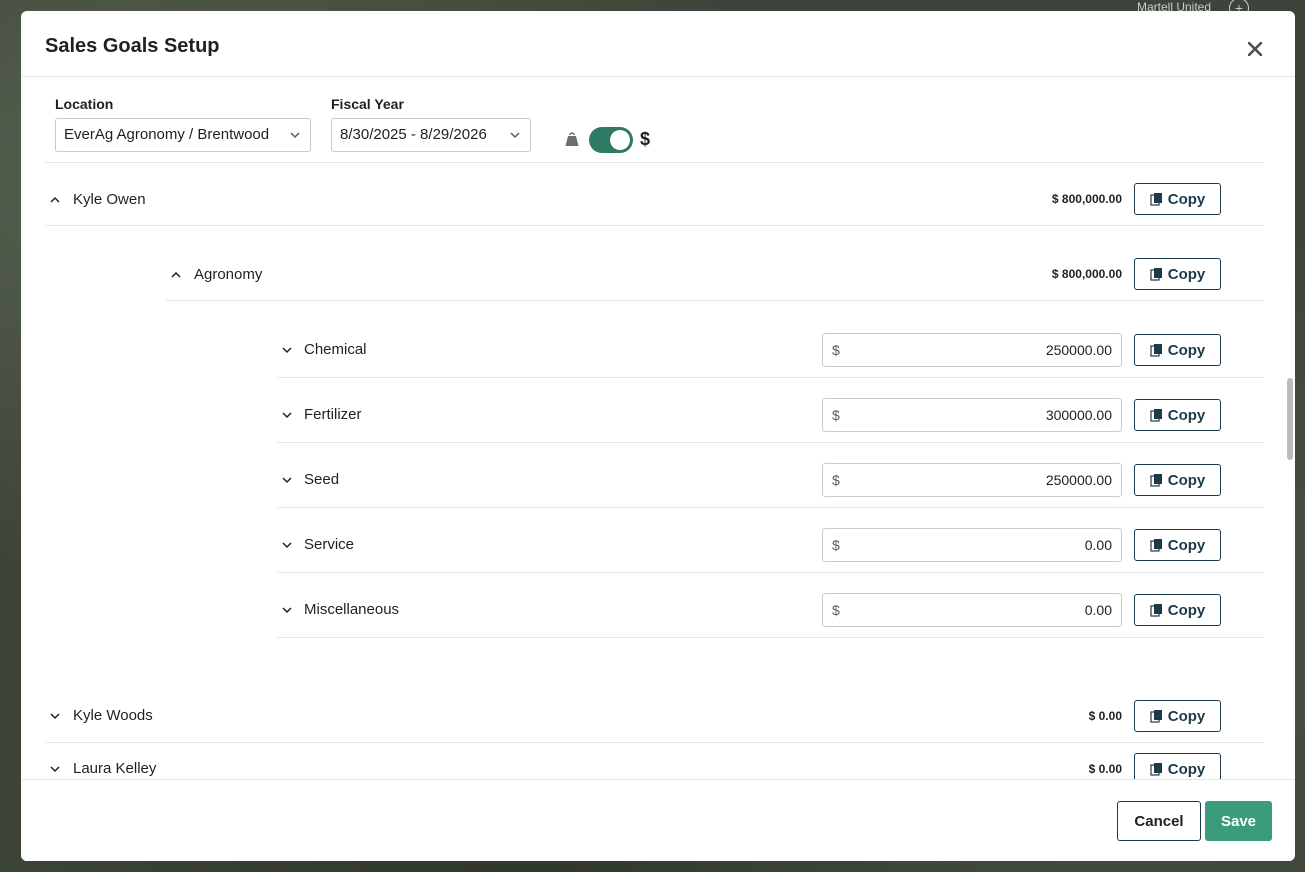 This screenshot has height=872, width=1305. Describe the element at coordinates (770, 545) in the screenshot. I see `subcategory-row-service: Service $ 0.00 Copy` at that location.